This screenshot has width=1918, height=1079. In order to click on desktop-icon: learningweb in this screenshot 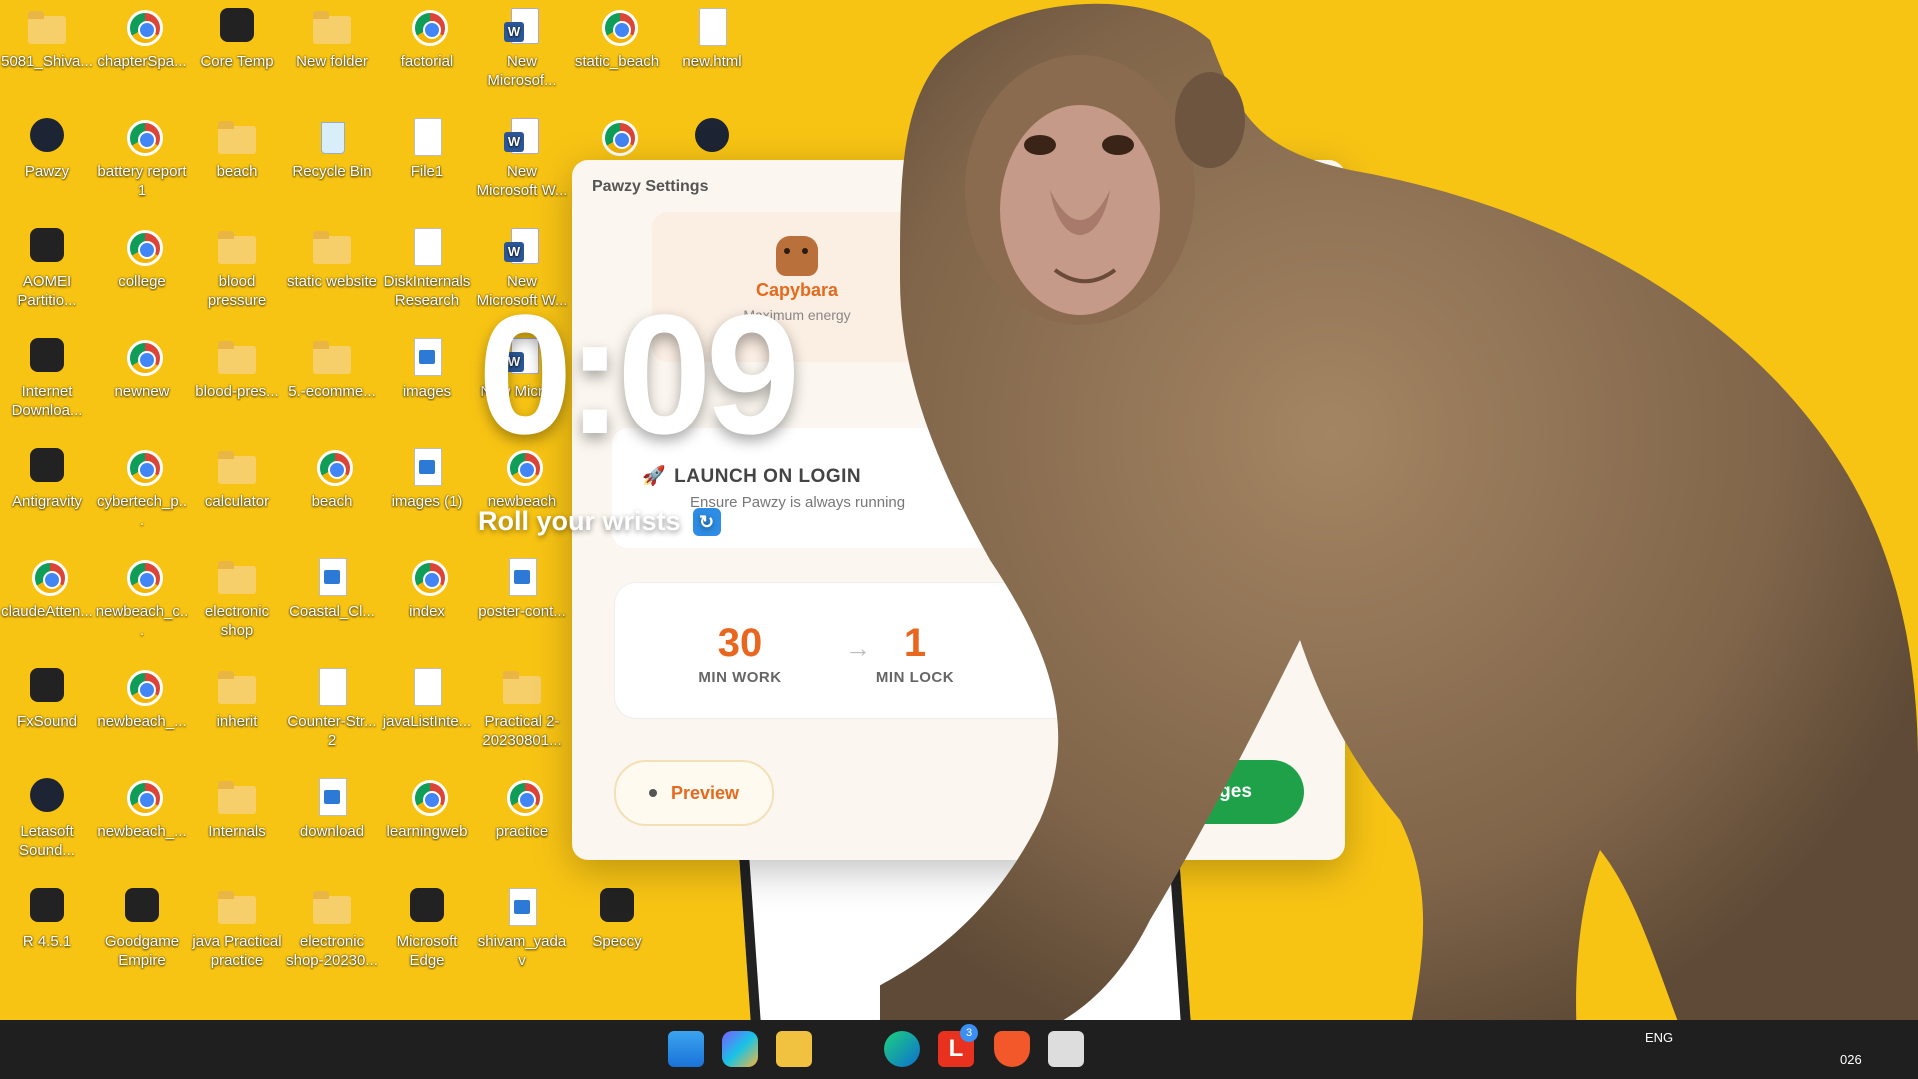, I will do `click(427, 823)`.